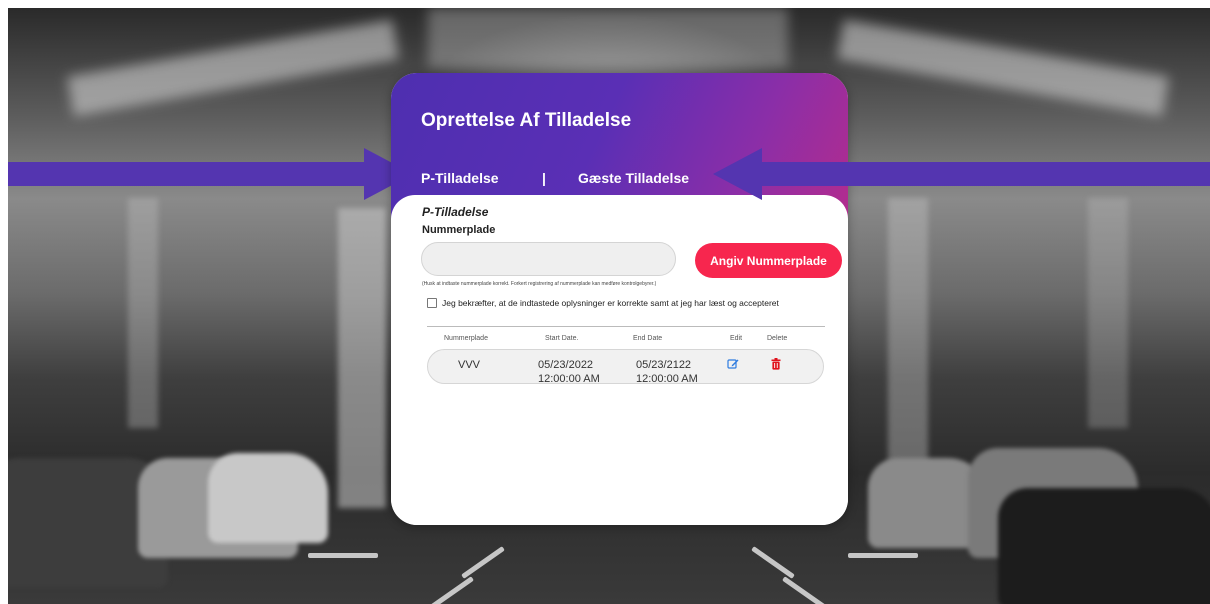 The width and height of the screenshot is (1210, 604). What do you see at coordinates (569, 372) in the screenshot?
I see `cell-start-date: 05/23/2022 12:00:00 AM` at bounding box center [569, 372].